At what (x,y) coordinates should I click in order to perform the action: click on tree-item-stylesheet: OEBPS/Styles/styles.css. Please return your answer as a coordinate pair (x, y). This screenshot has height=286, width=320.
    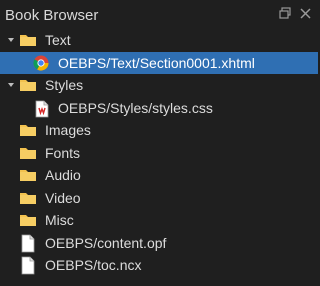
    Looking at the image, I should click on (159, 108).